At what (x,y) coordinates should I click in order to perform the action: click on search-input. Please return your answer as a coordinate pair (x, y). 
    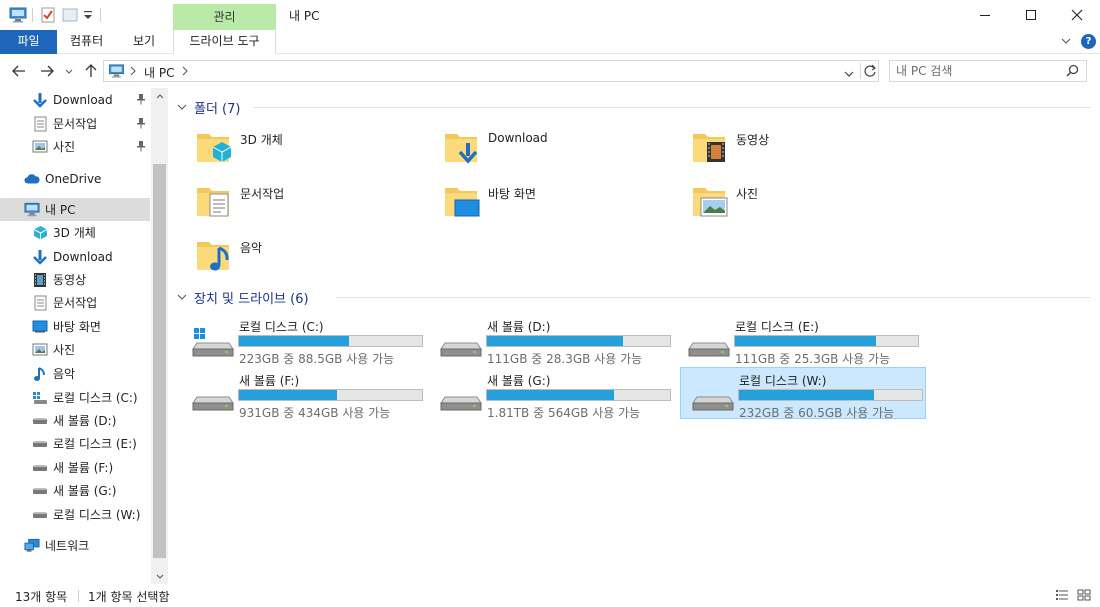
    Looking at the image, I should click on (976, 71).